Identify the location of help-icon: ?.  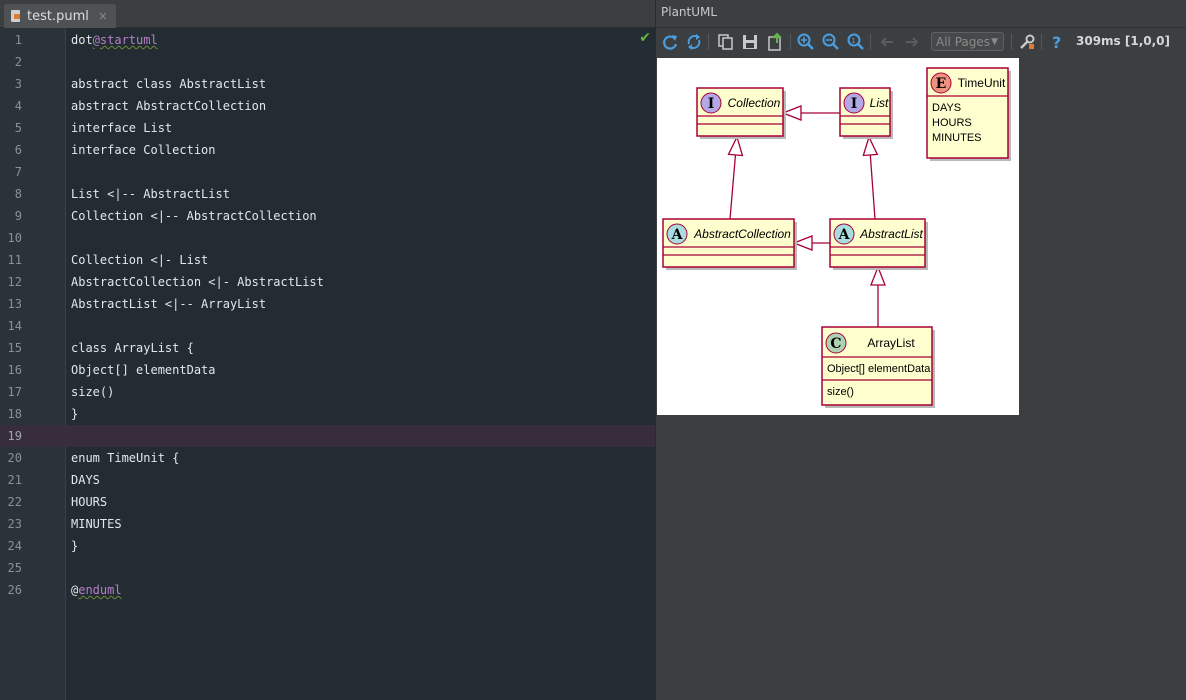
(1057, 42).